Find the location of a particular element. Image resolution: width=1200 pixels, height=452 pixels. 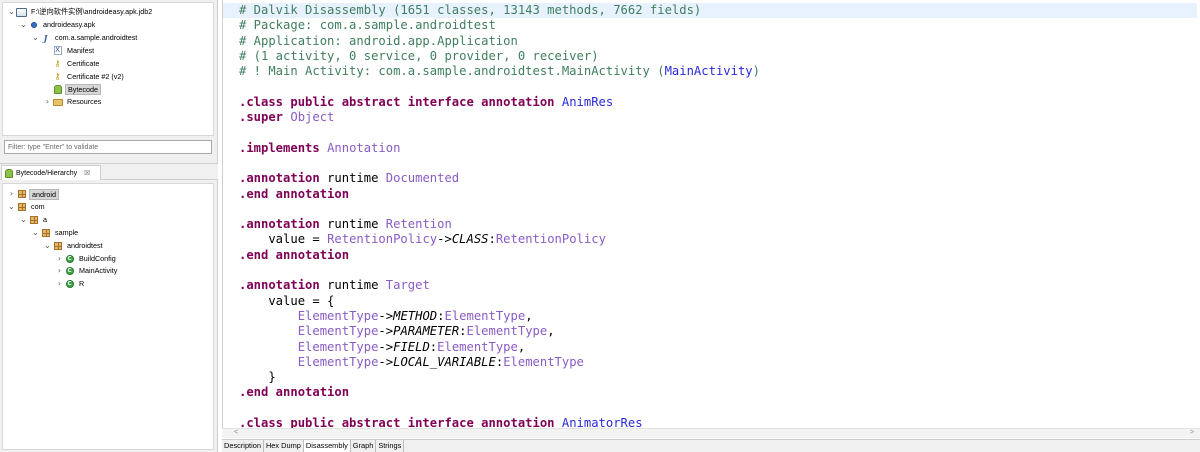

tab-description: Description is located at coordinates (243, 446).